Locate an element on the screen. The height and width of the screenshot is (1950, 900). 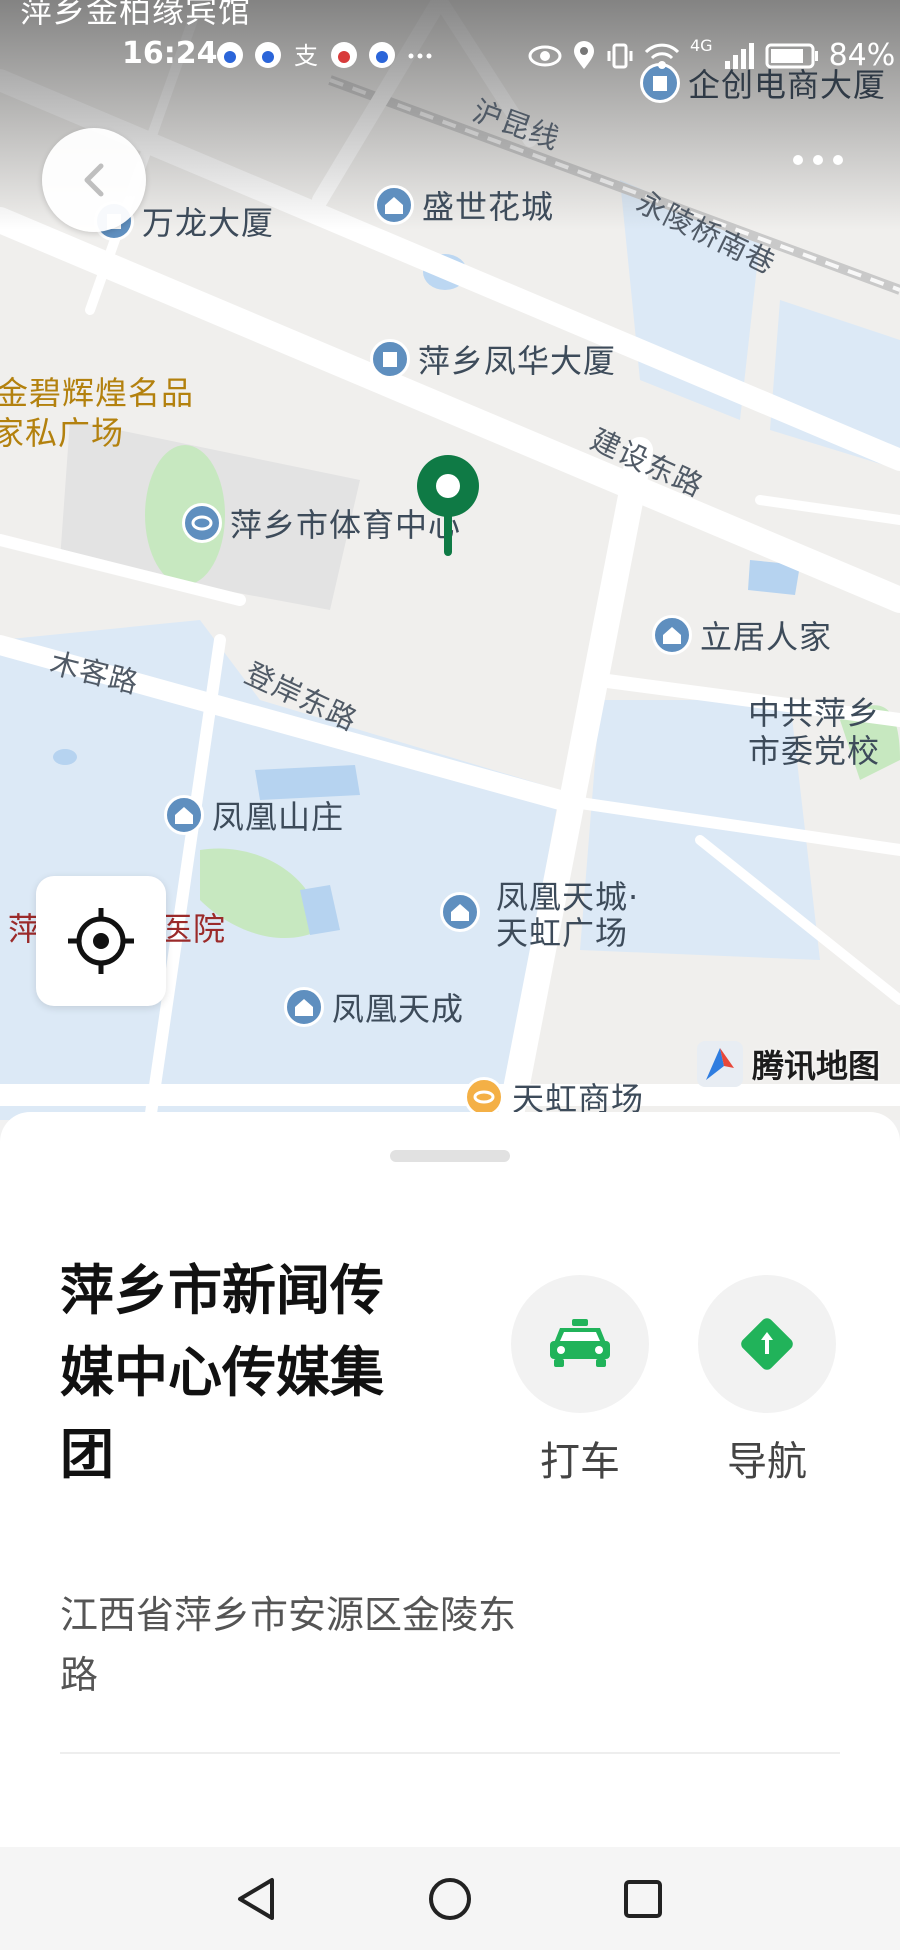
network-type: 4G is located at coordinates (701, 45).